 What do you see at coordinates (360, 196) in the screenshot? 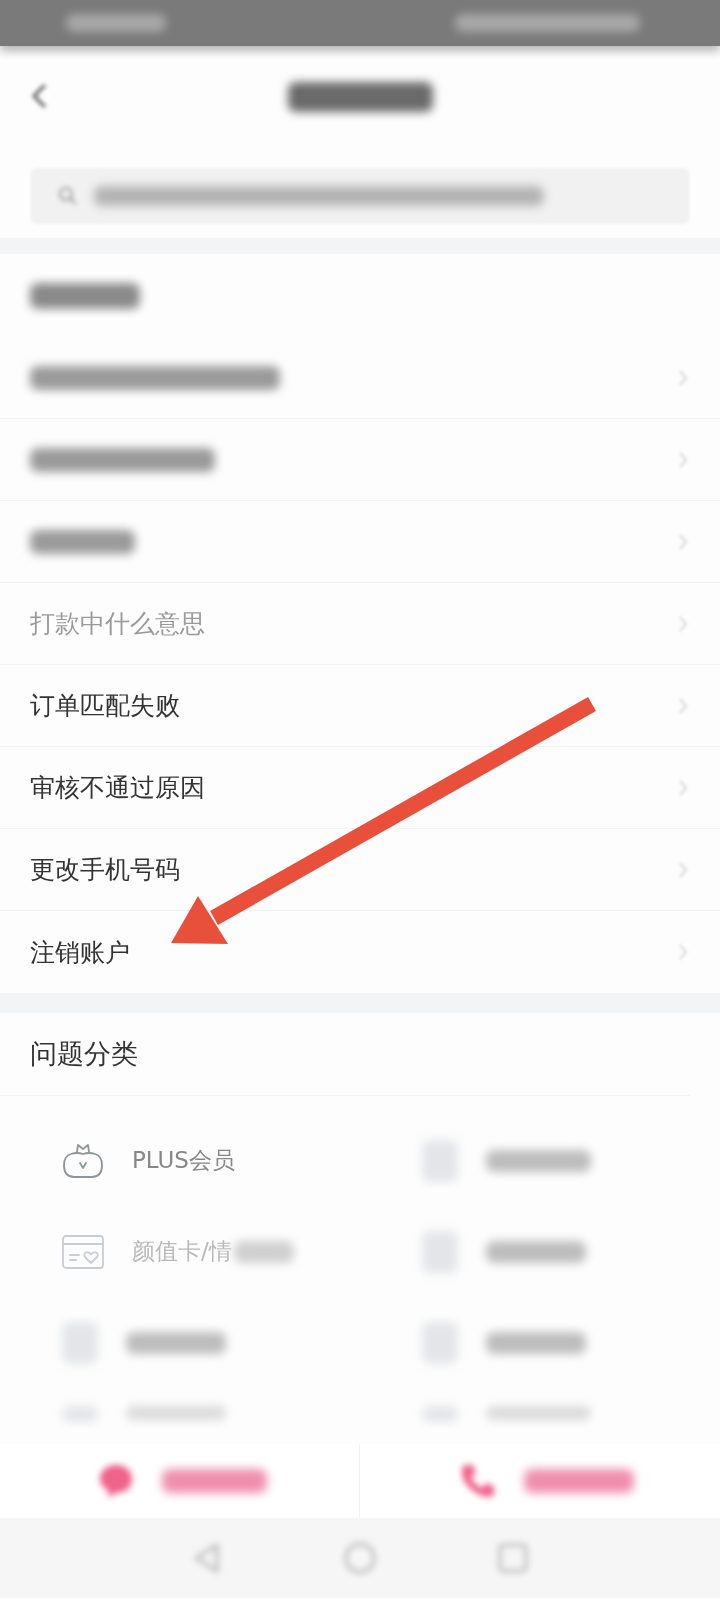
I see `search-field` at bounding box center [360, 196].